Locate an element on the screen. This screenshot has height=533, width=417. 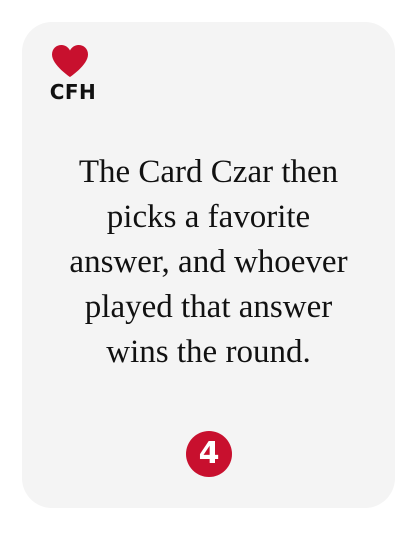
heart-icon is located at coordinates (70, 61).